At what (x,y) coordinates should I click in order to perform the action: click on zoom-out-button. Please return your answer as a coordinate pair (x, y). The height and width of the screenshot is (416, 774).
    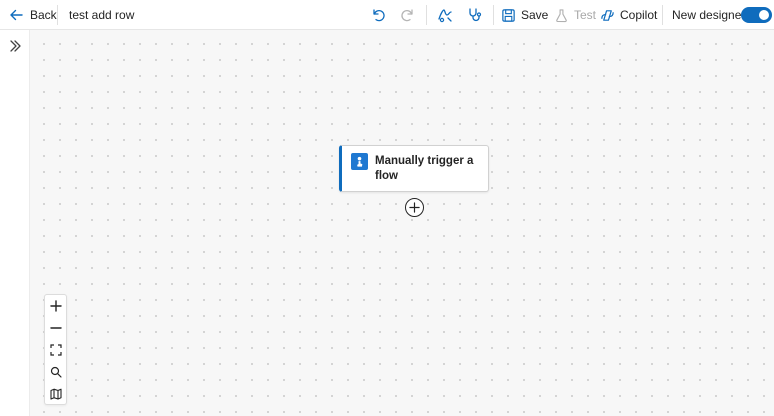
    Looking at the image, I should click on (55, 328).